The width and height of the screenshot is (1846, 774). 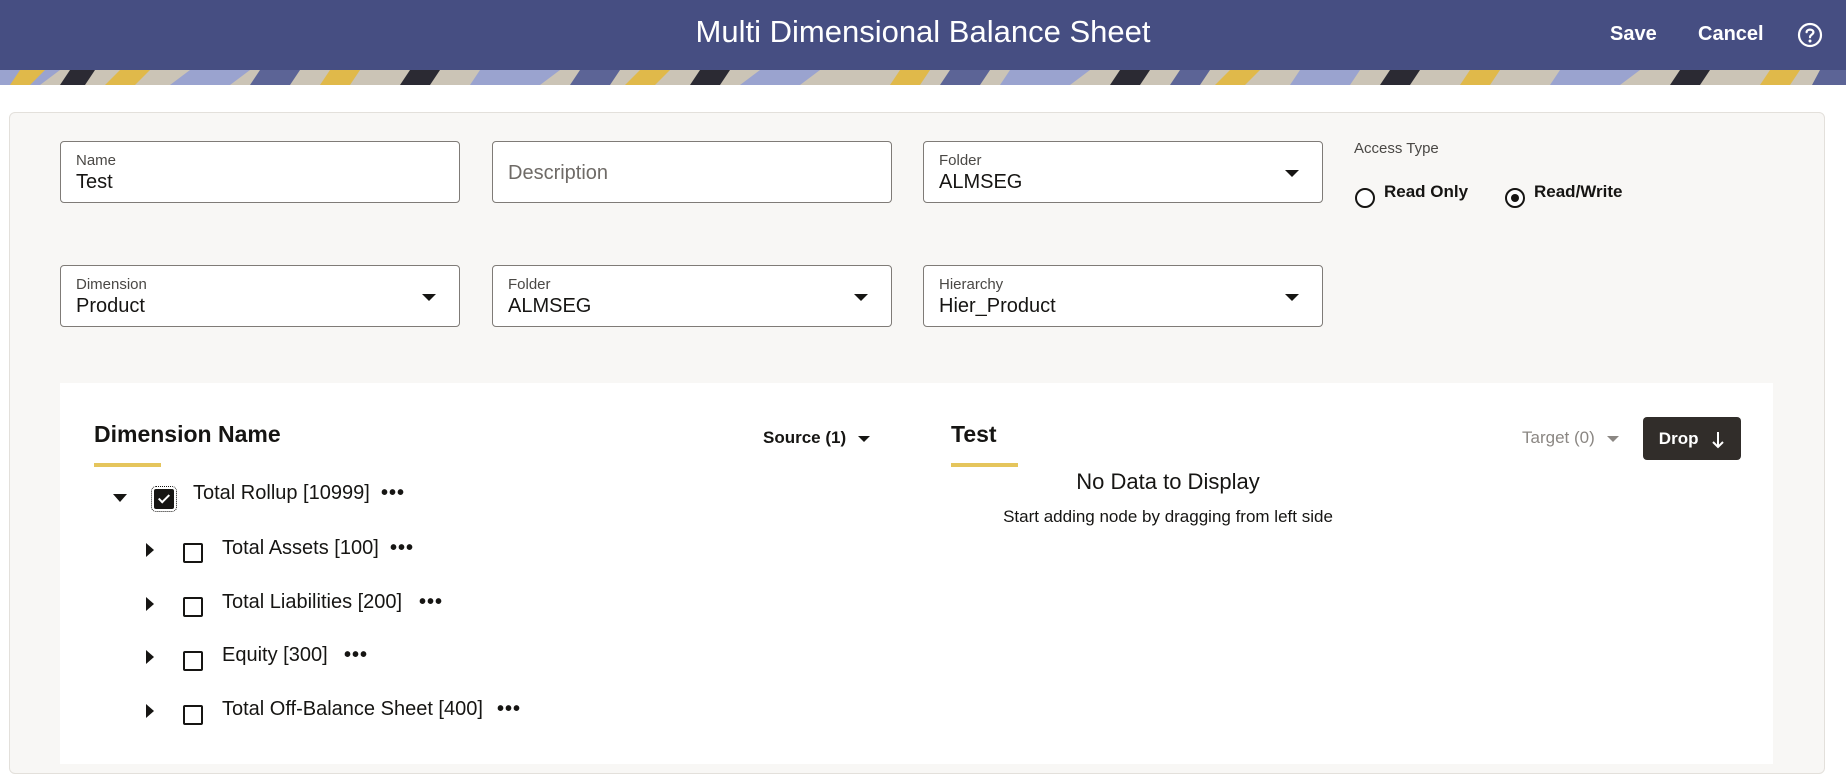 I want to click on read-write-label: Read/Write, so click(x=1578, y=192).